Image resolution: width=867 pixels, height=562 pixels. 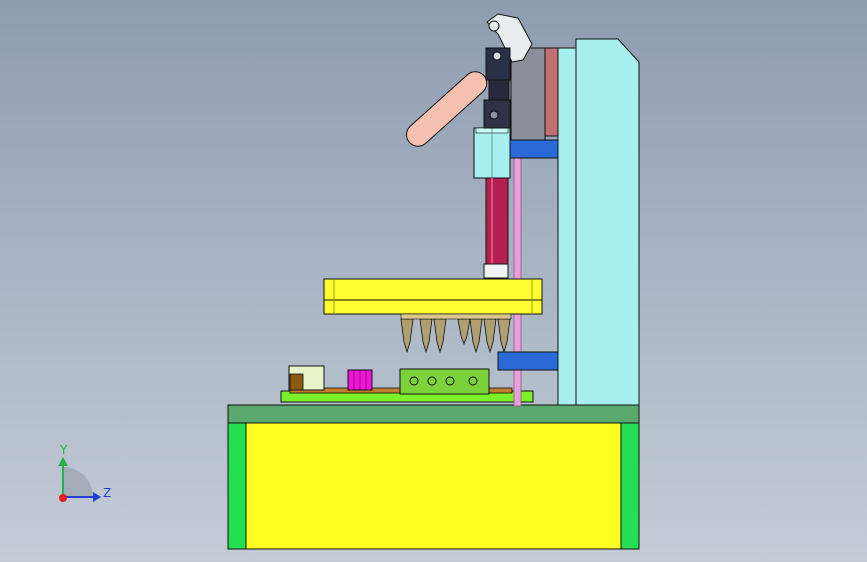 I want to click on base-side-left, so click(x=237, y=486).